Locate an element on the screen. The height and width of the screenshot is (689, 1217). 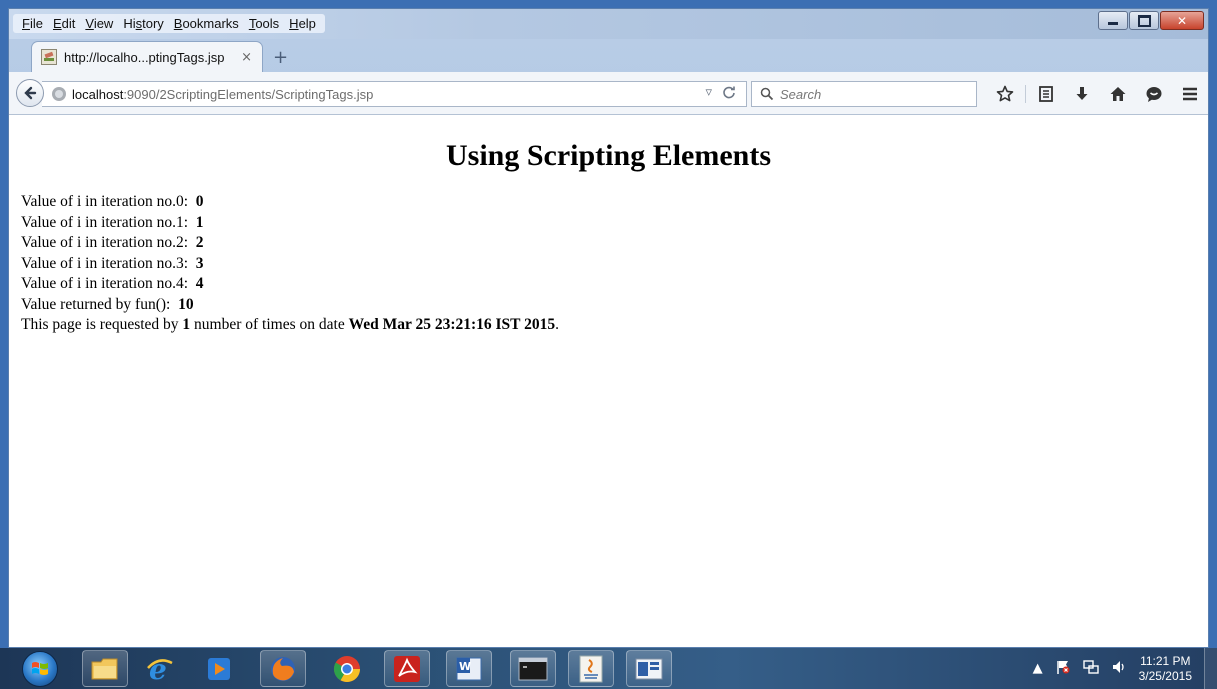
request-count: 1 is located at coordinates (186, 324).